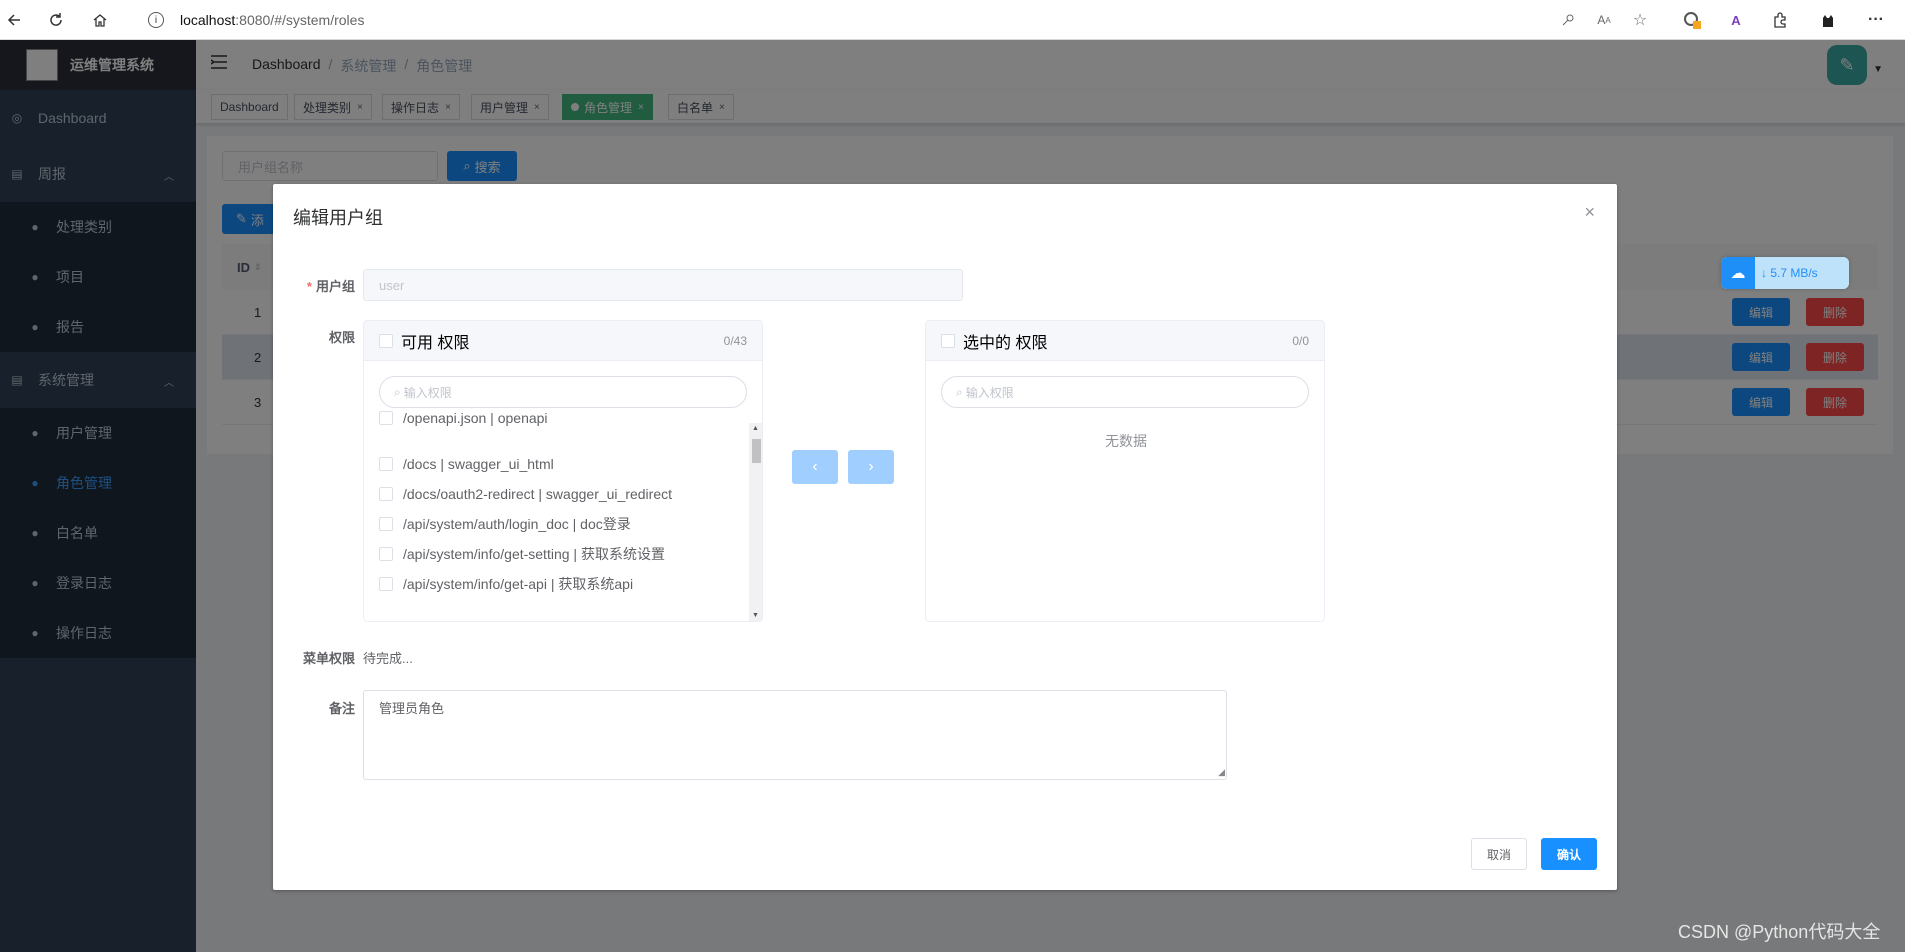  Describe the element at coordinates (755, 522) in the screenshot. I see `list-scrollbar: ▲ ▼` at that location.